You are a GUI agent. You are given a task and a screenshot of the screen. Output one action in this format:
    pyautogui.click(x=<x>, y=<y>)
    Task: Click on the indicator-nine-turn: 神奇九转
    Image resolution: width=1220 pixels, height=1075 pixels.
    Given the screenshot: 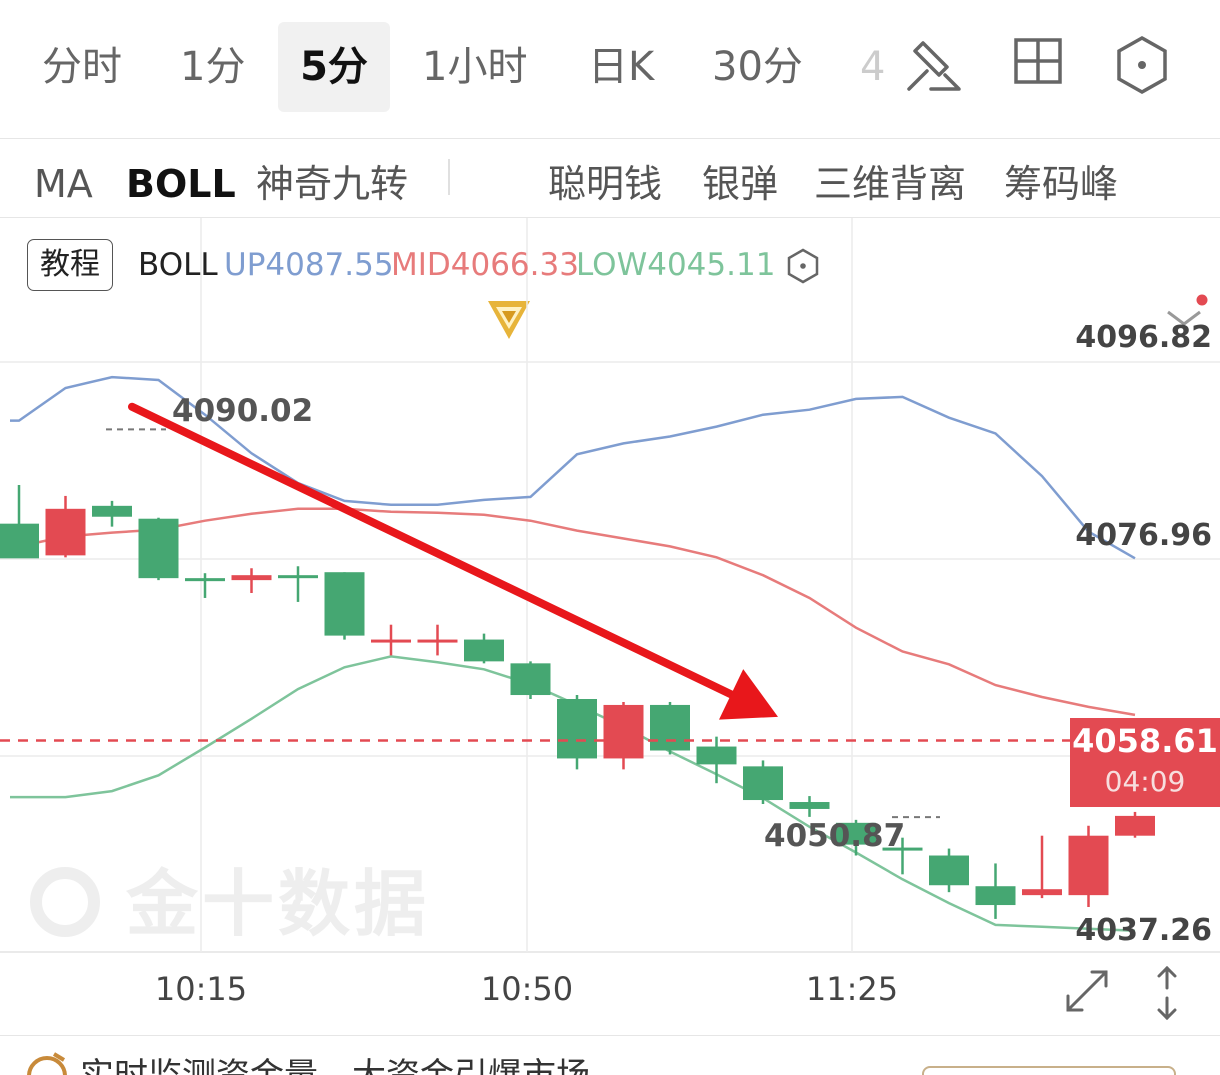 What is the action you would take?
    pyautogui.click(x=332, y=184)
    